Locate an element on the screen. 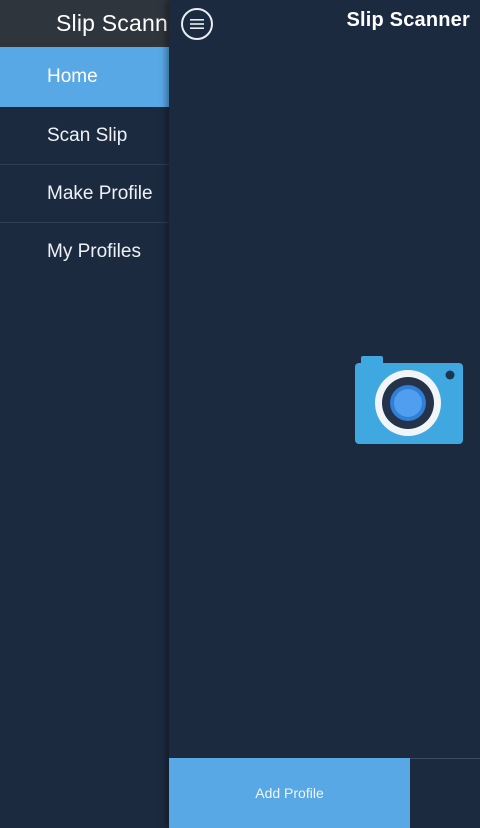 The image size is (480, 828). hamburger-icon is located at coordinates (197, 24).